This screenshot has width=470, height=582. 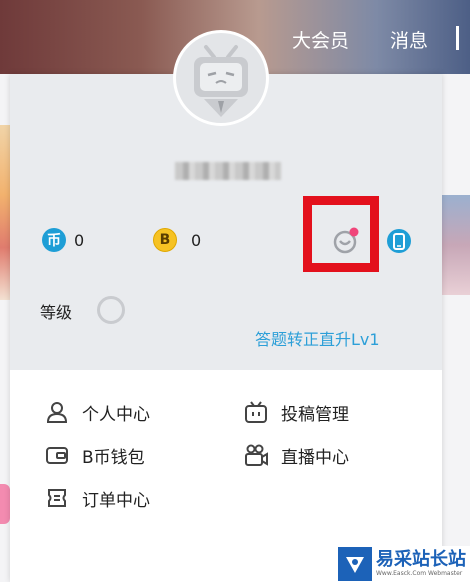 I want to click on menu-item-b-wallet: B币钱包, so click(x=94, y=455).